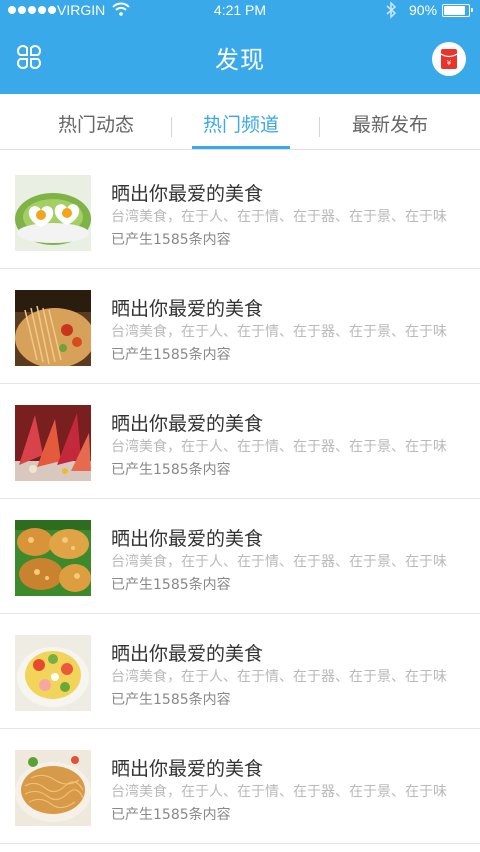 This screenshot has height=852, width=480. I want to click on red-packet-icon: ¥, so click(449, 59).